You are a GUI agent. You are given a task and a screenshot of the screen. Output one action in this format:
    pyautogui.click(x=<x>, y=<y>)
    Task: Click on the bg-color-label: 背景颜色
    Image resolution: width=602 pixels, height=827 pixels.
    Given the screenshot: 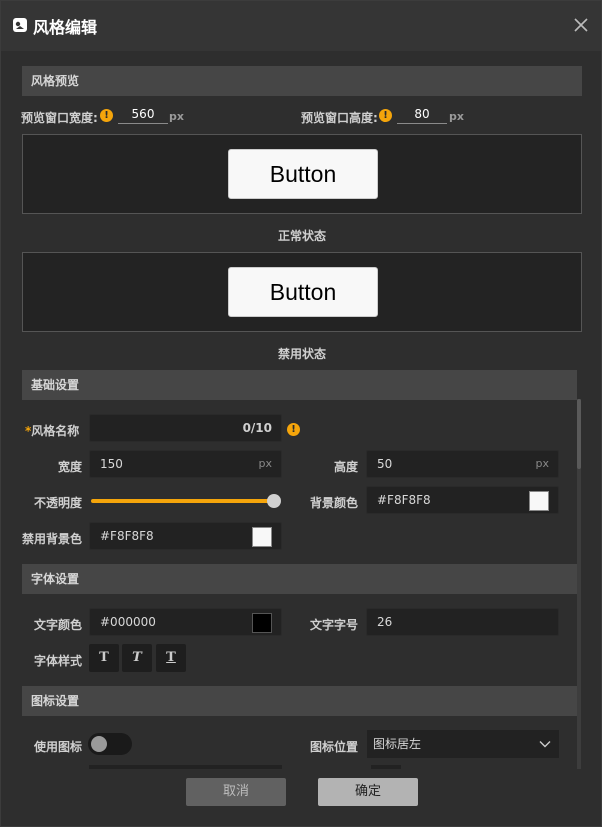 What is the action you would take?
    pyautogui.click(x=334, y=503)
    